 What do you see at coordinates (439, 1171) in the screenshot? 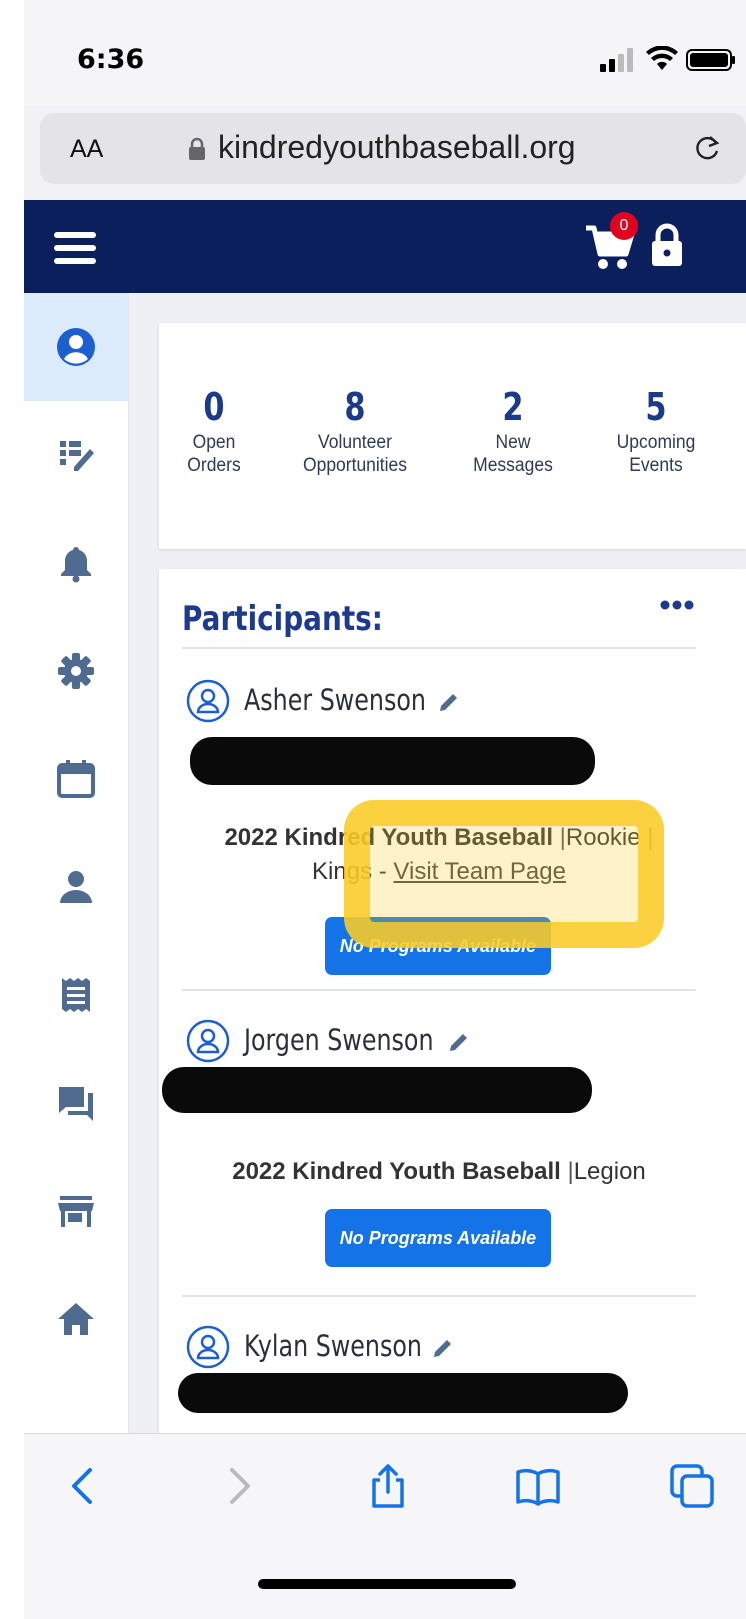
I see `program-info: 2022 Kindred Youth Baseball |Legion` at bounding box center [439, 1171].